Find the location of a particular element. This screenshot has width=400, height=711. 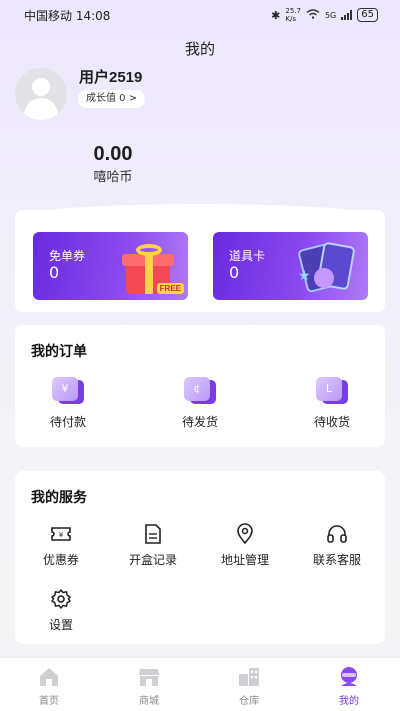

tab-warehouse: 仓库 is located at coordinates (249, 686).